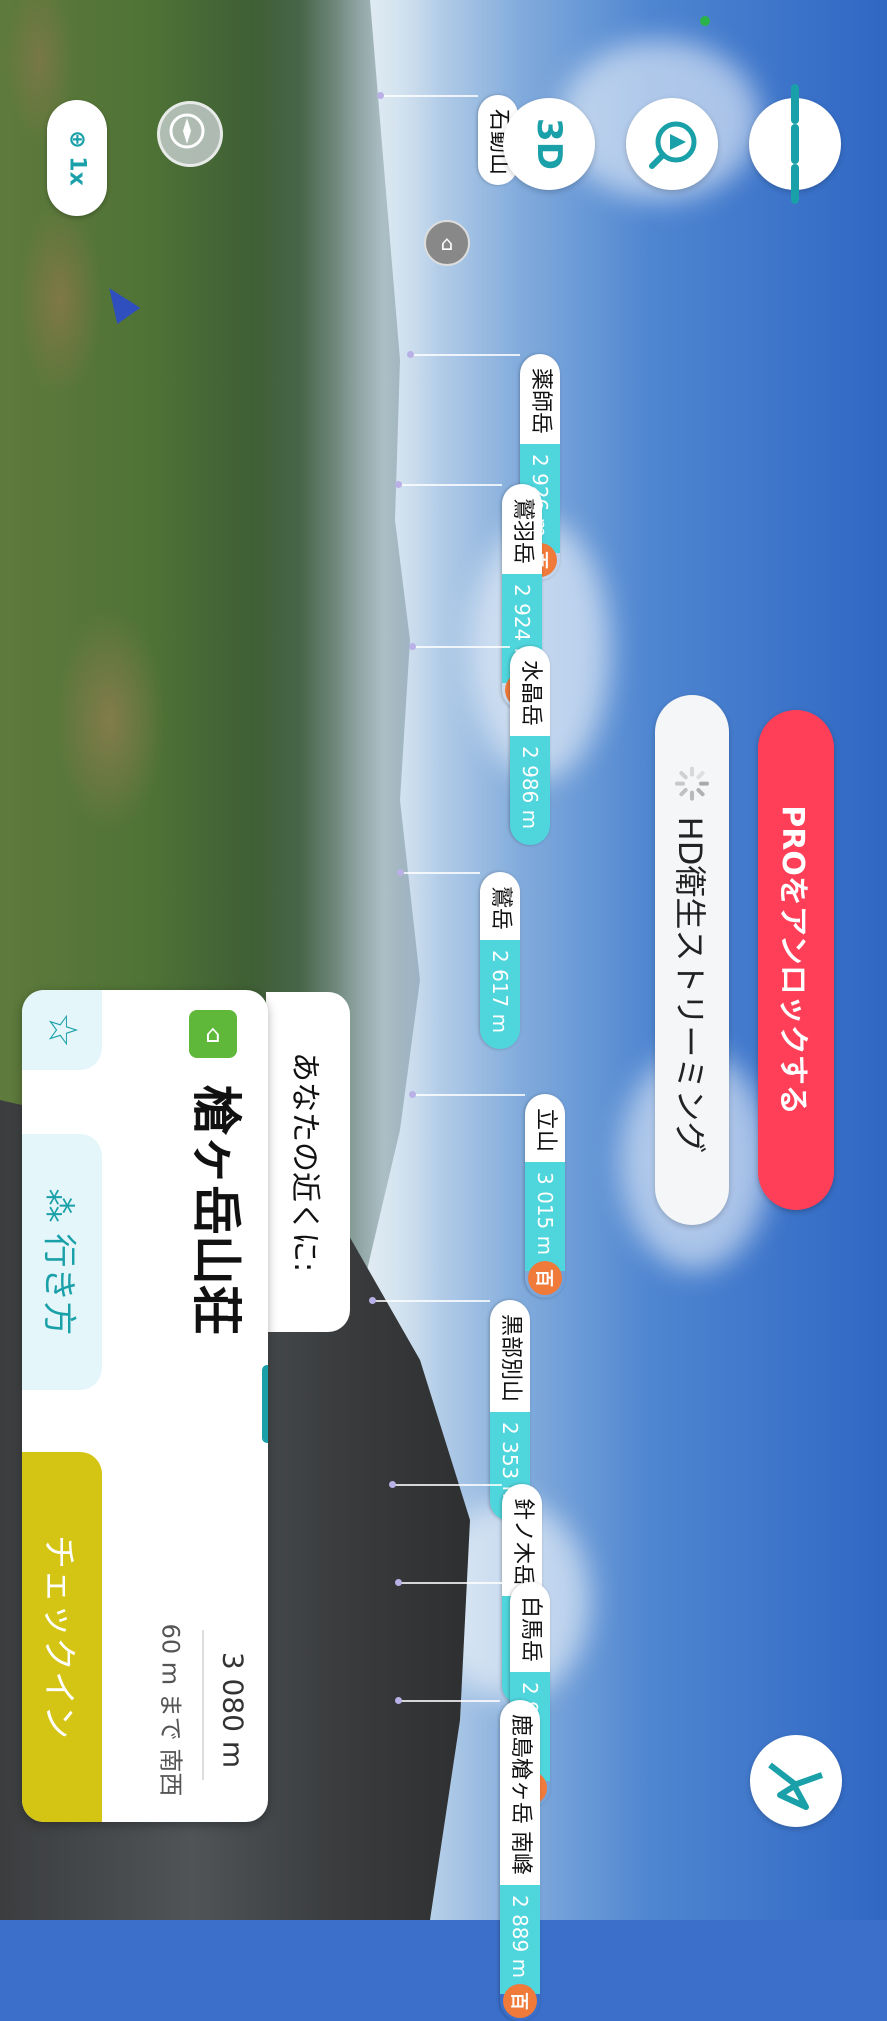 This screenshot has width=887, height=2021. I want to click on directions-label: 行き方, so click(58, 1284).